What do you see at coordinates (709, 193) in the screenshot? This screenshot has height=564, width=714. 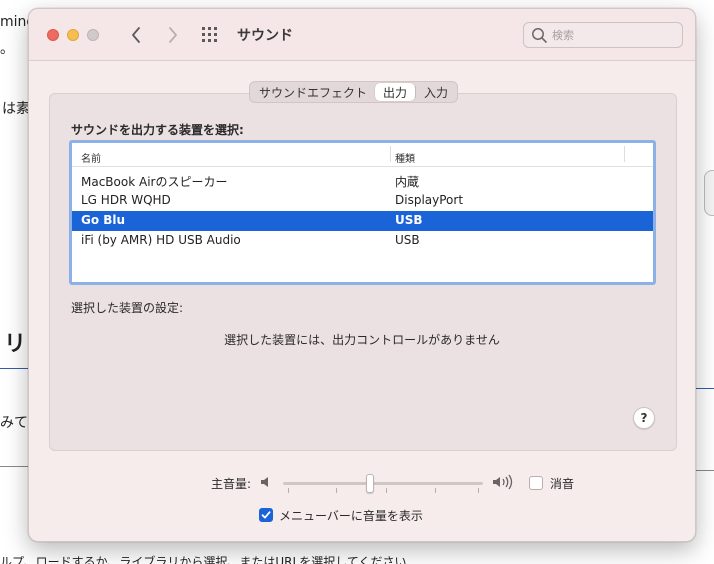 I see `background-button` at bounding box center [709, 193].